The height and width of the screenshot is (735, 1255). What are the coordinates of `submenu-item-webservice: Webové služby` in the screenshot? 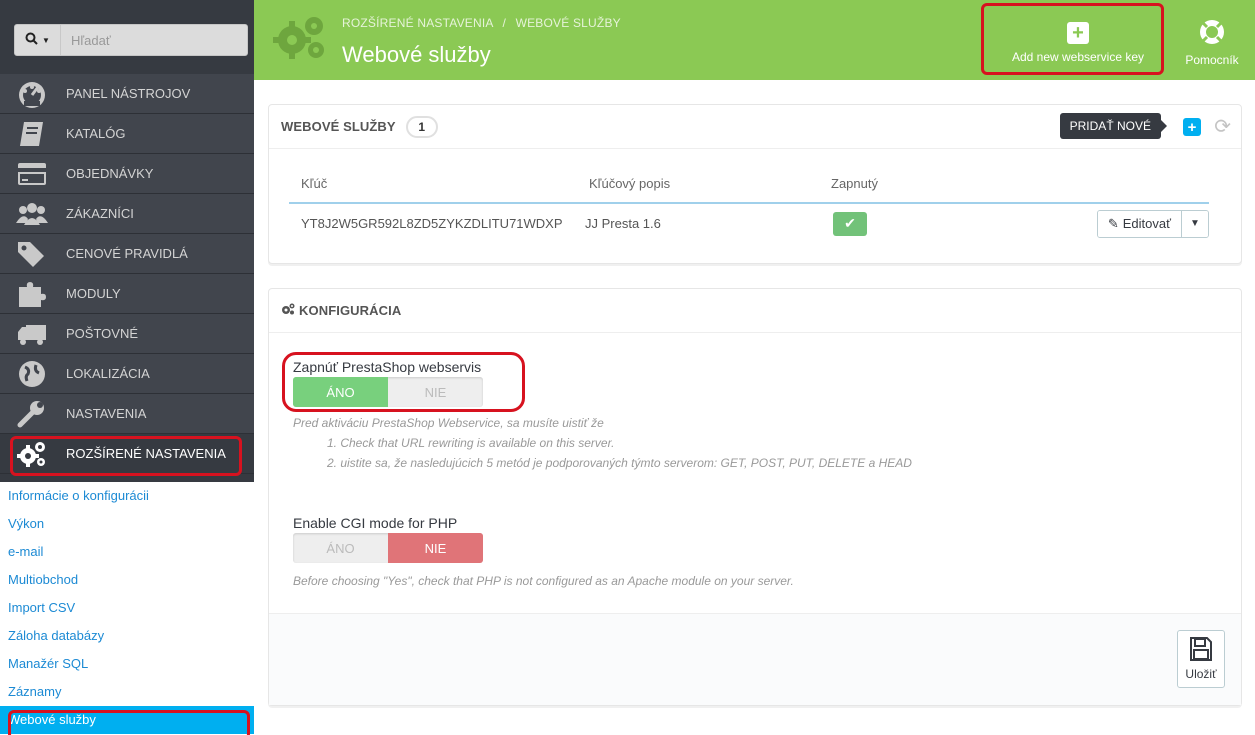 It's located at (127, 720).